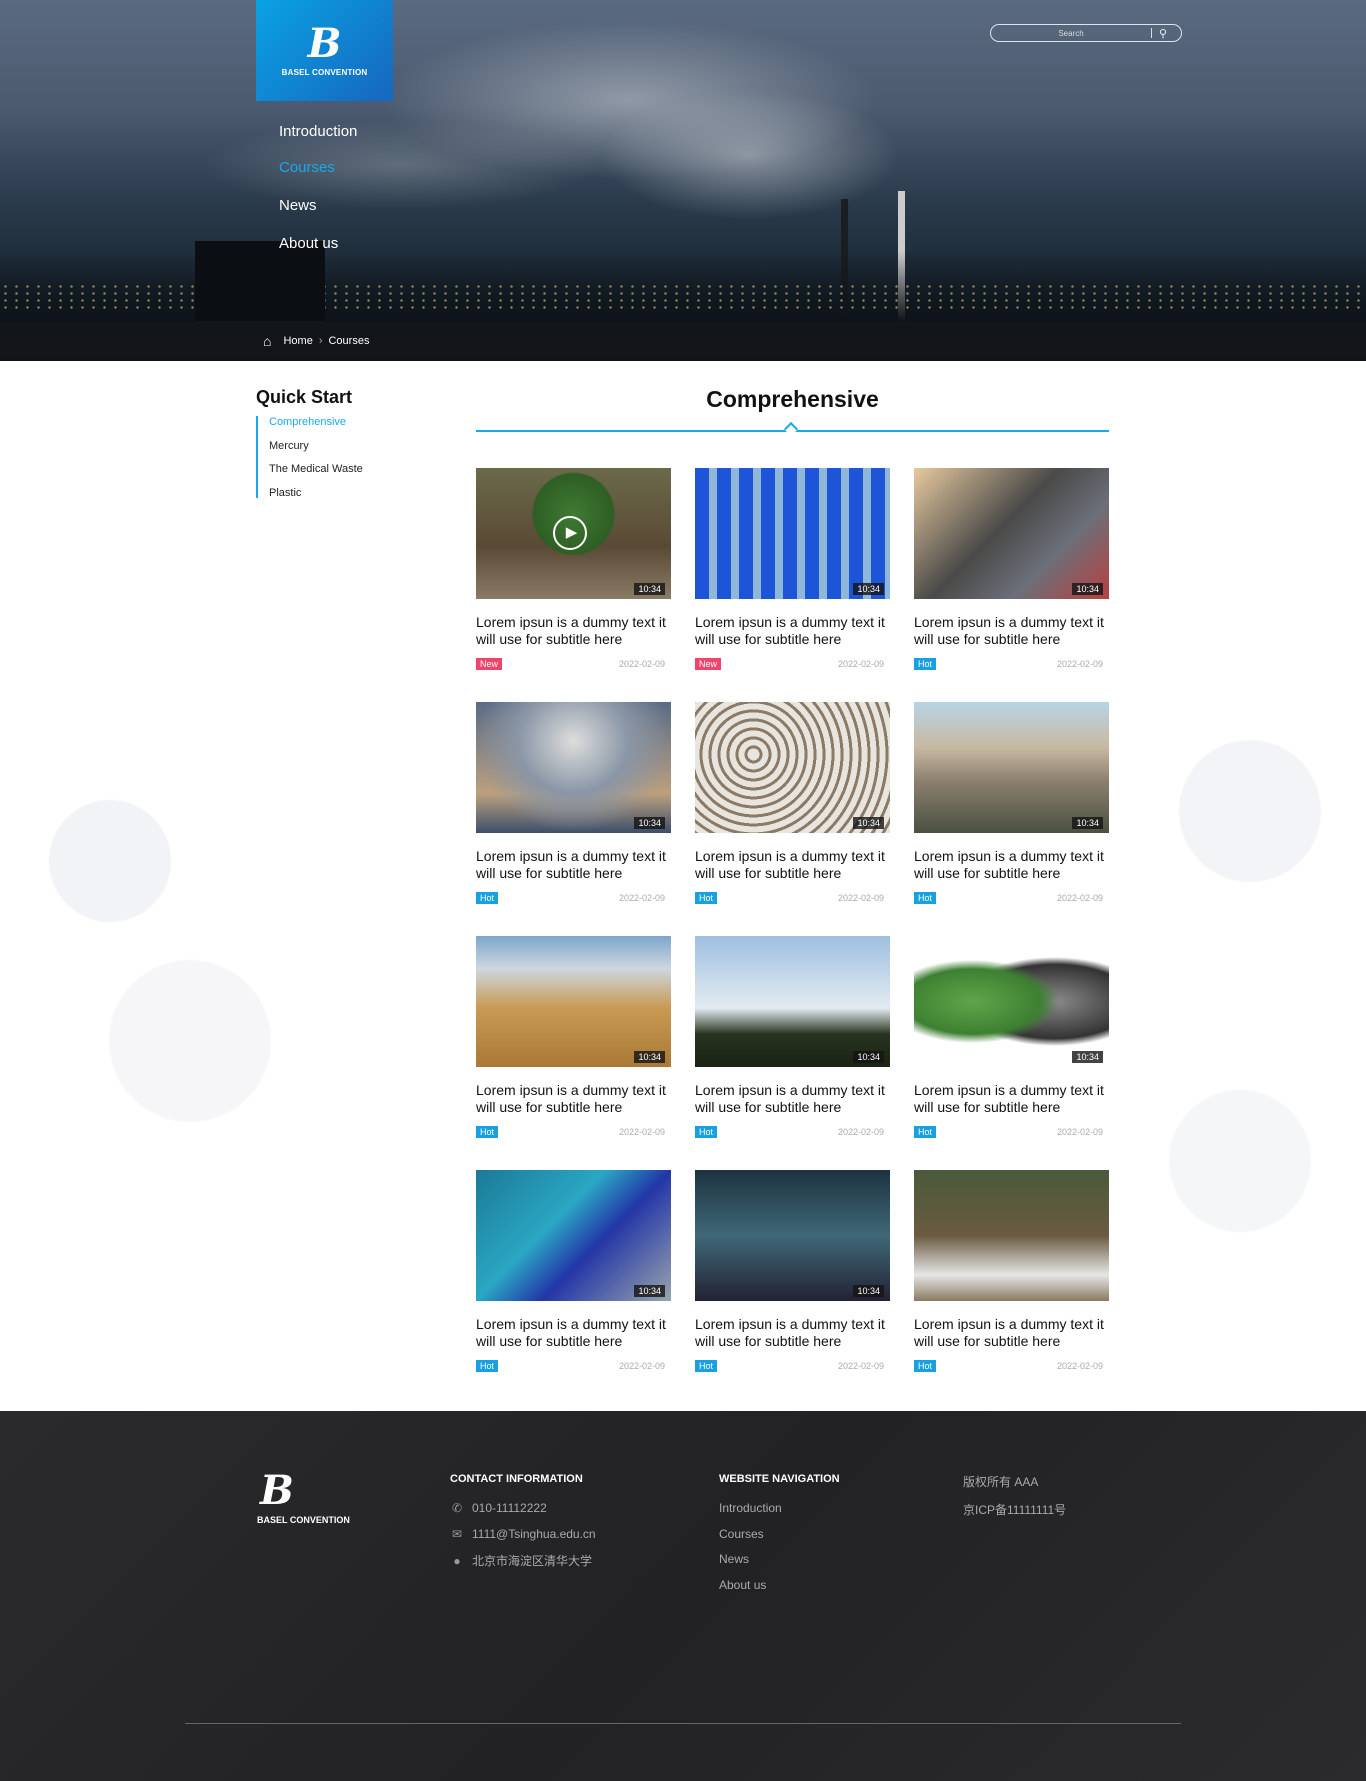 The height and width of the screenshot is (1781, 1366). What do you see at coordinates (1071, 33) in the screenshot?
I see `search-input` at bounding box center [1071, 33].